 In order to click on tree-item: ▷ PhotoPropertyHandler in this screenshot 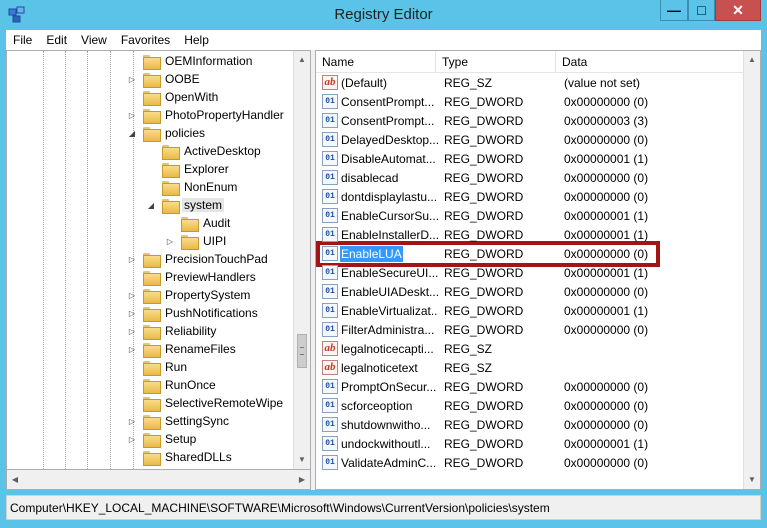, I will do `click(206, 115)`.